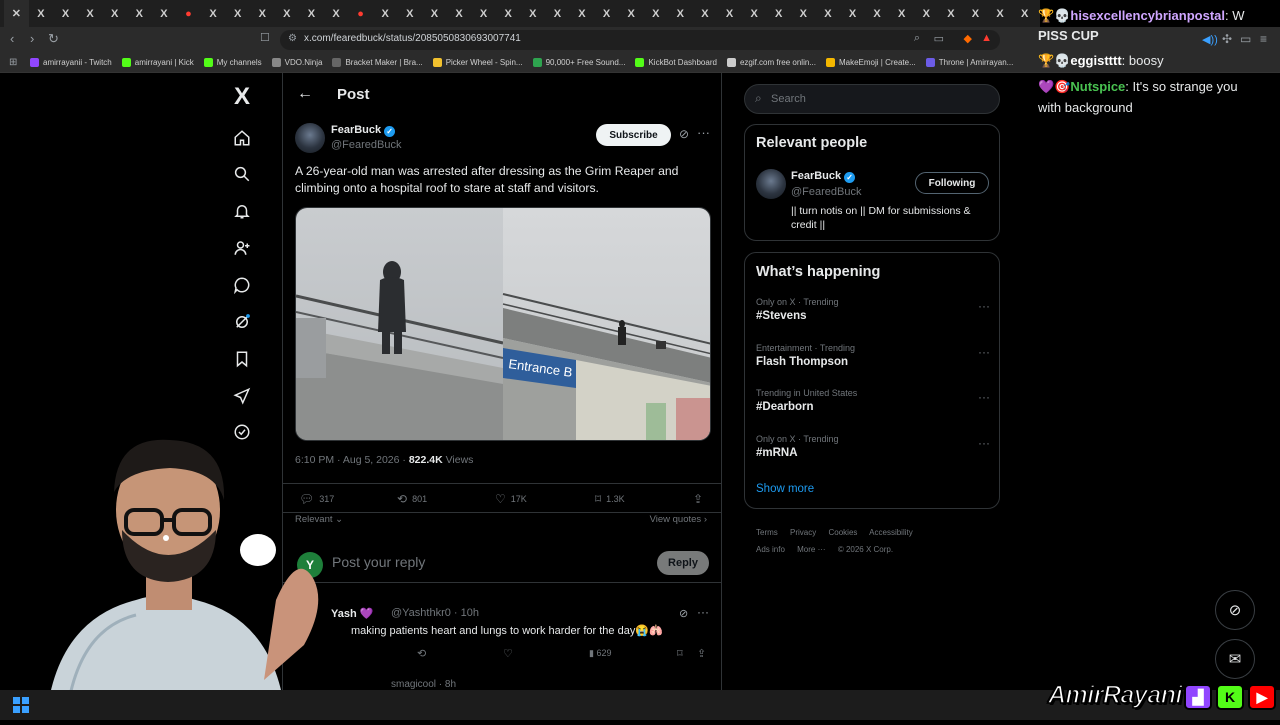  What do you see at coordinates (305, 94) in the screenshot?
I see `back-arrow-icon: ←` at bounding box center [305, 94].